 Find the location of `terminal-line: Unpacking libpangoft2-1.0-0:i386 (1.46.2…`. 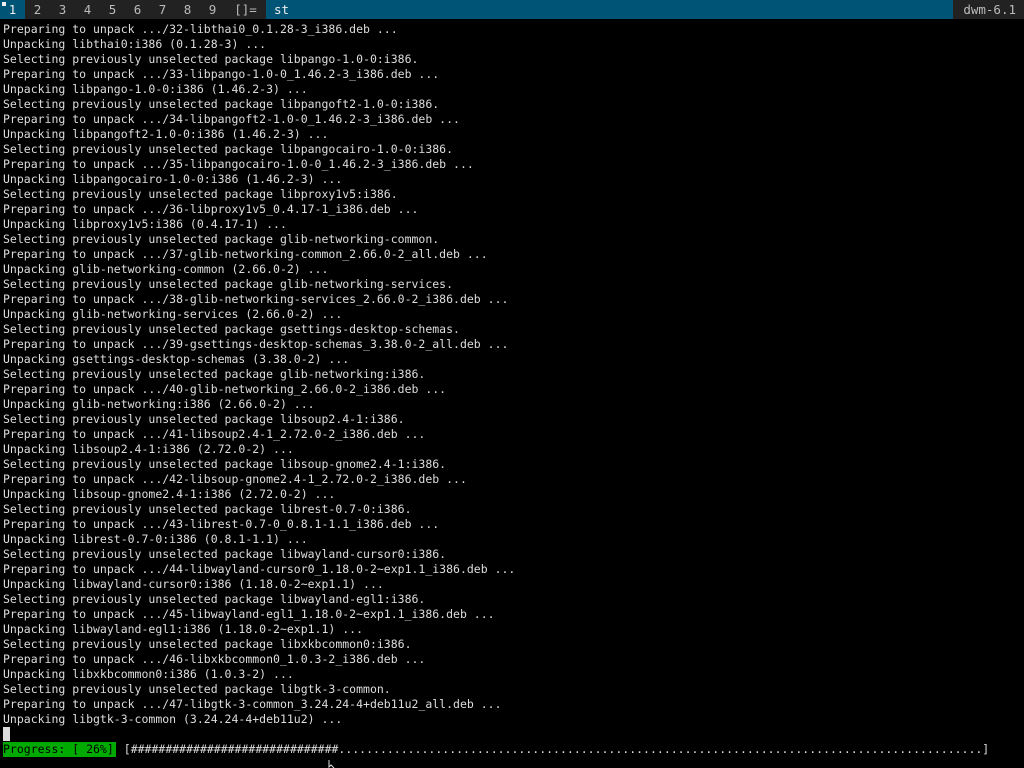

terminal-line: Unpacking libpangoft2-1.0-0:i386 (1.46.2… is located at coordinates (166, 134).